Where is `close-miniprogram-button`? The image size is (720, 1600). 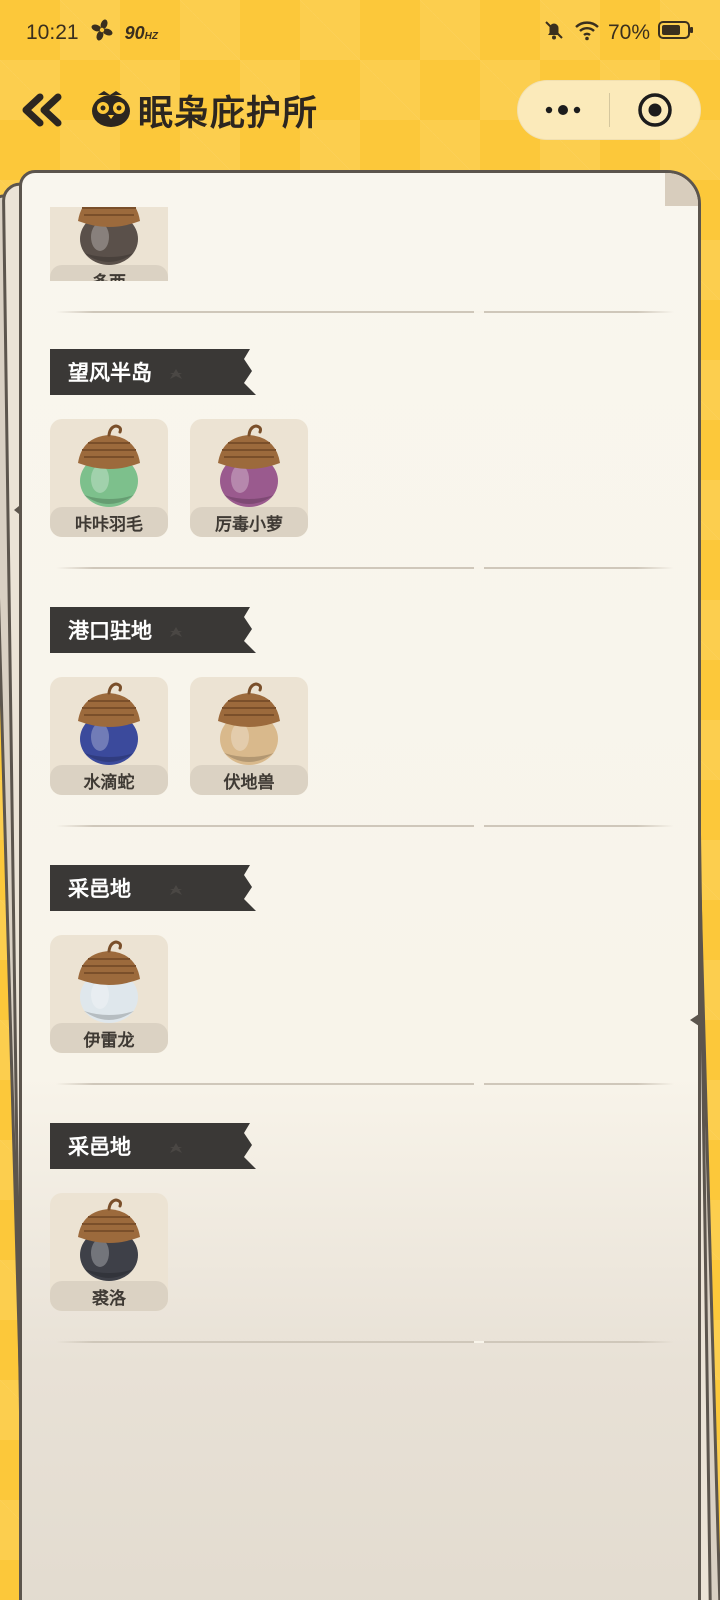
close-miniprogram-button is located at coordinates (655, 110).